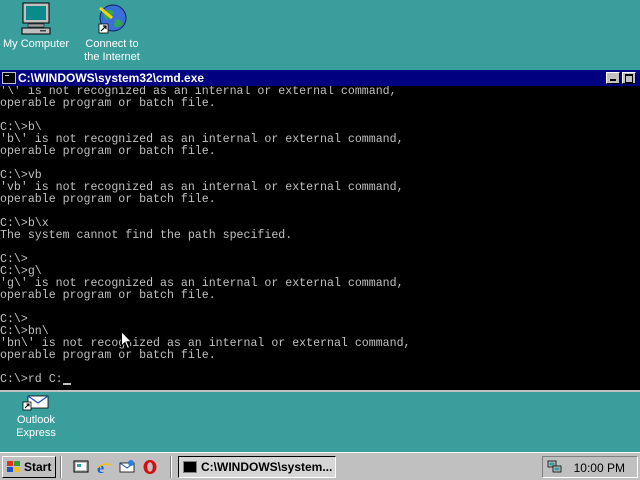  What do you see at coordinates (555, 467) in the screenshot?
I see `network-icon` at bounding box center [555, 467].